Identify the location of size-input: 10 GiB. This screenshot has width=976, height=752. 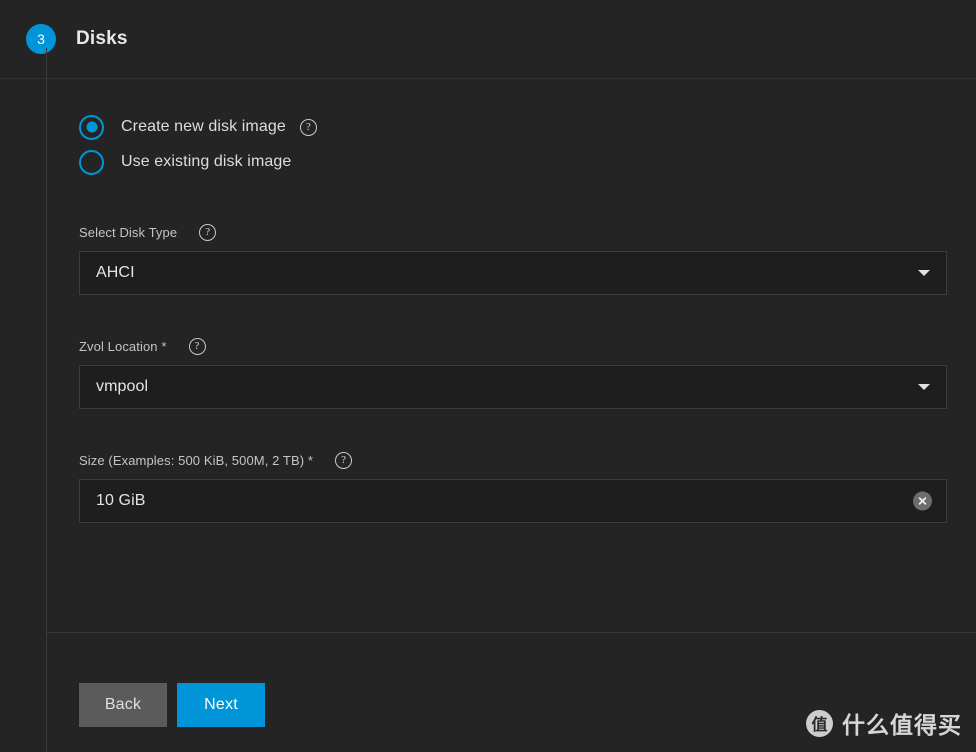
(121, 501).